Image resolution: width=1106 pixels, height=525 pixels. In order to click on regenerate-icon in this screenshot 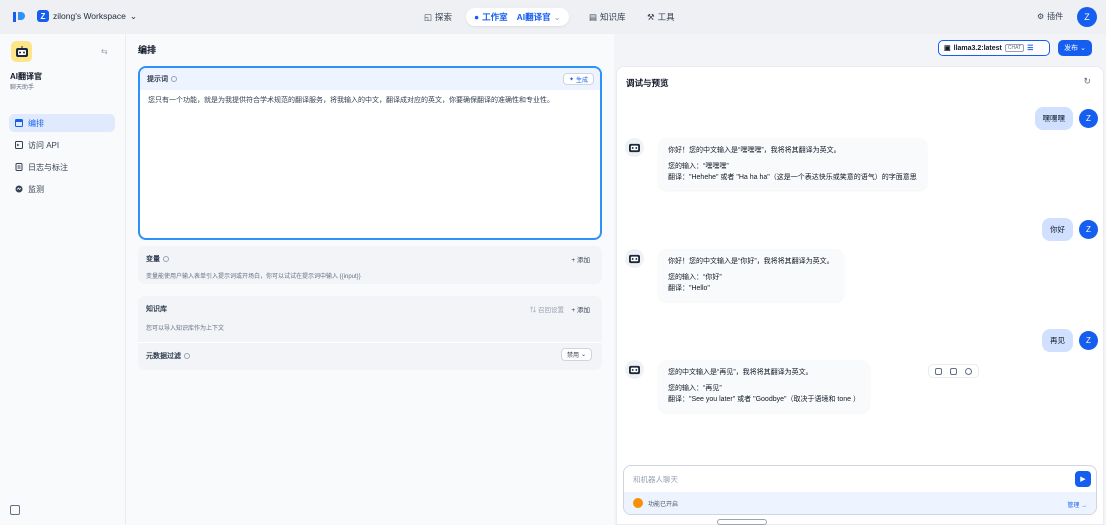, I will do `click(968, 371)`.